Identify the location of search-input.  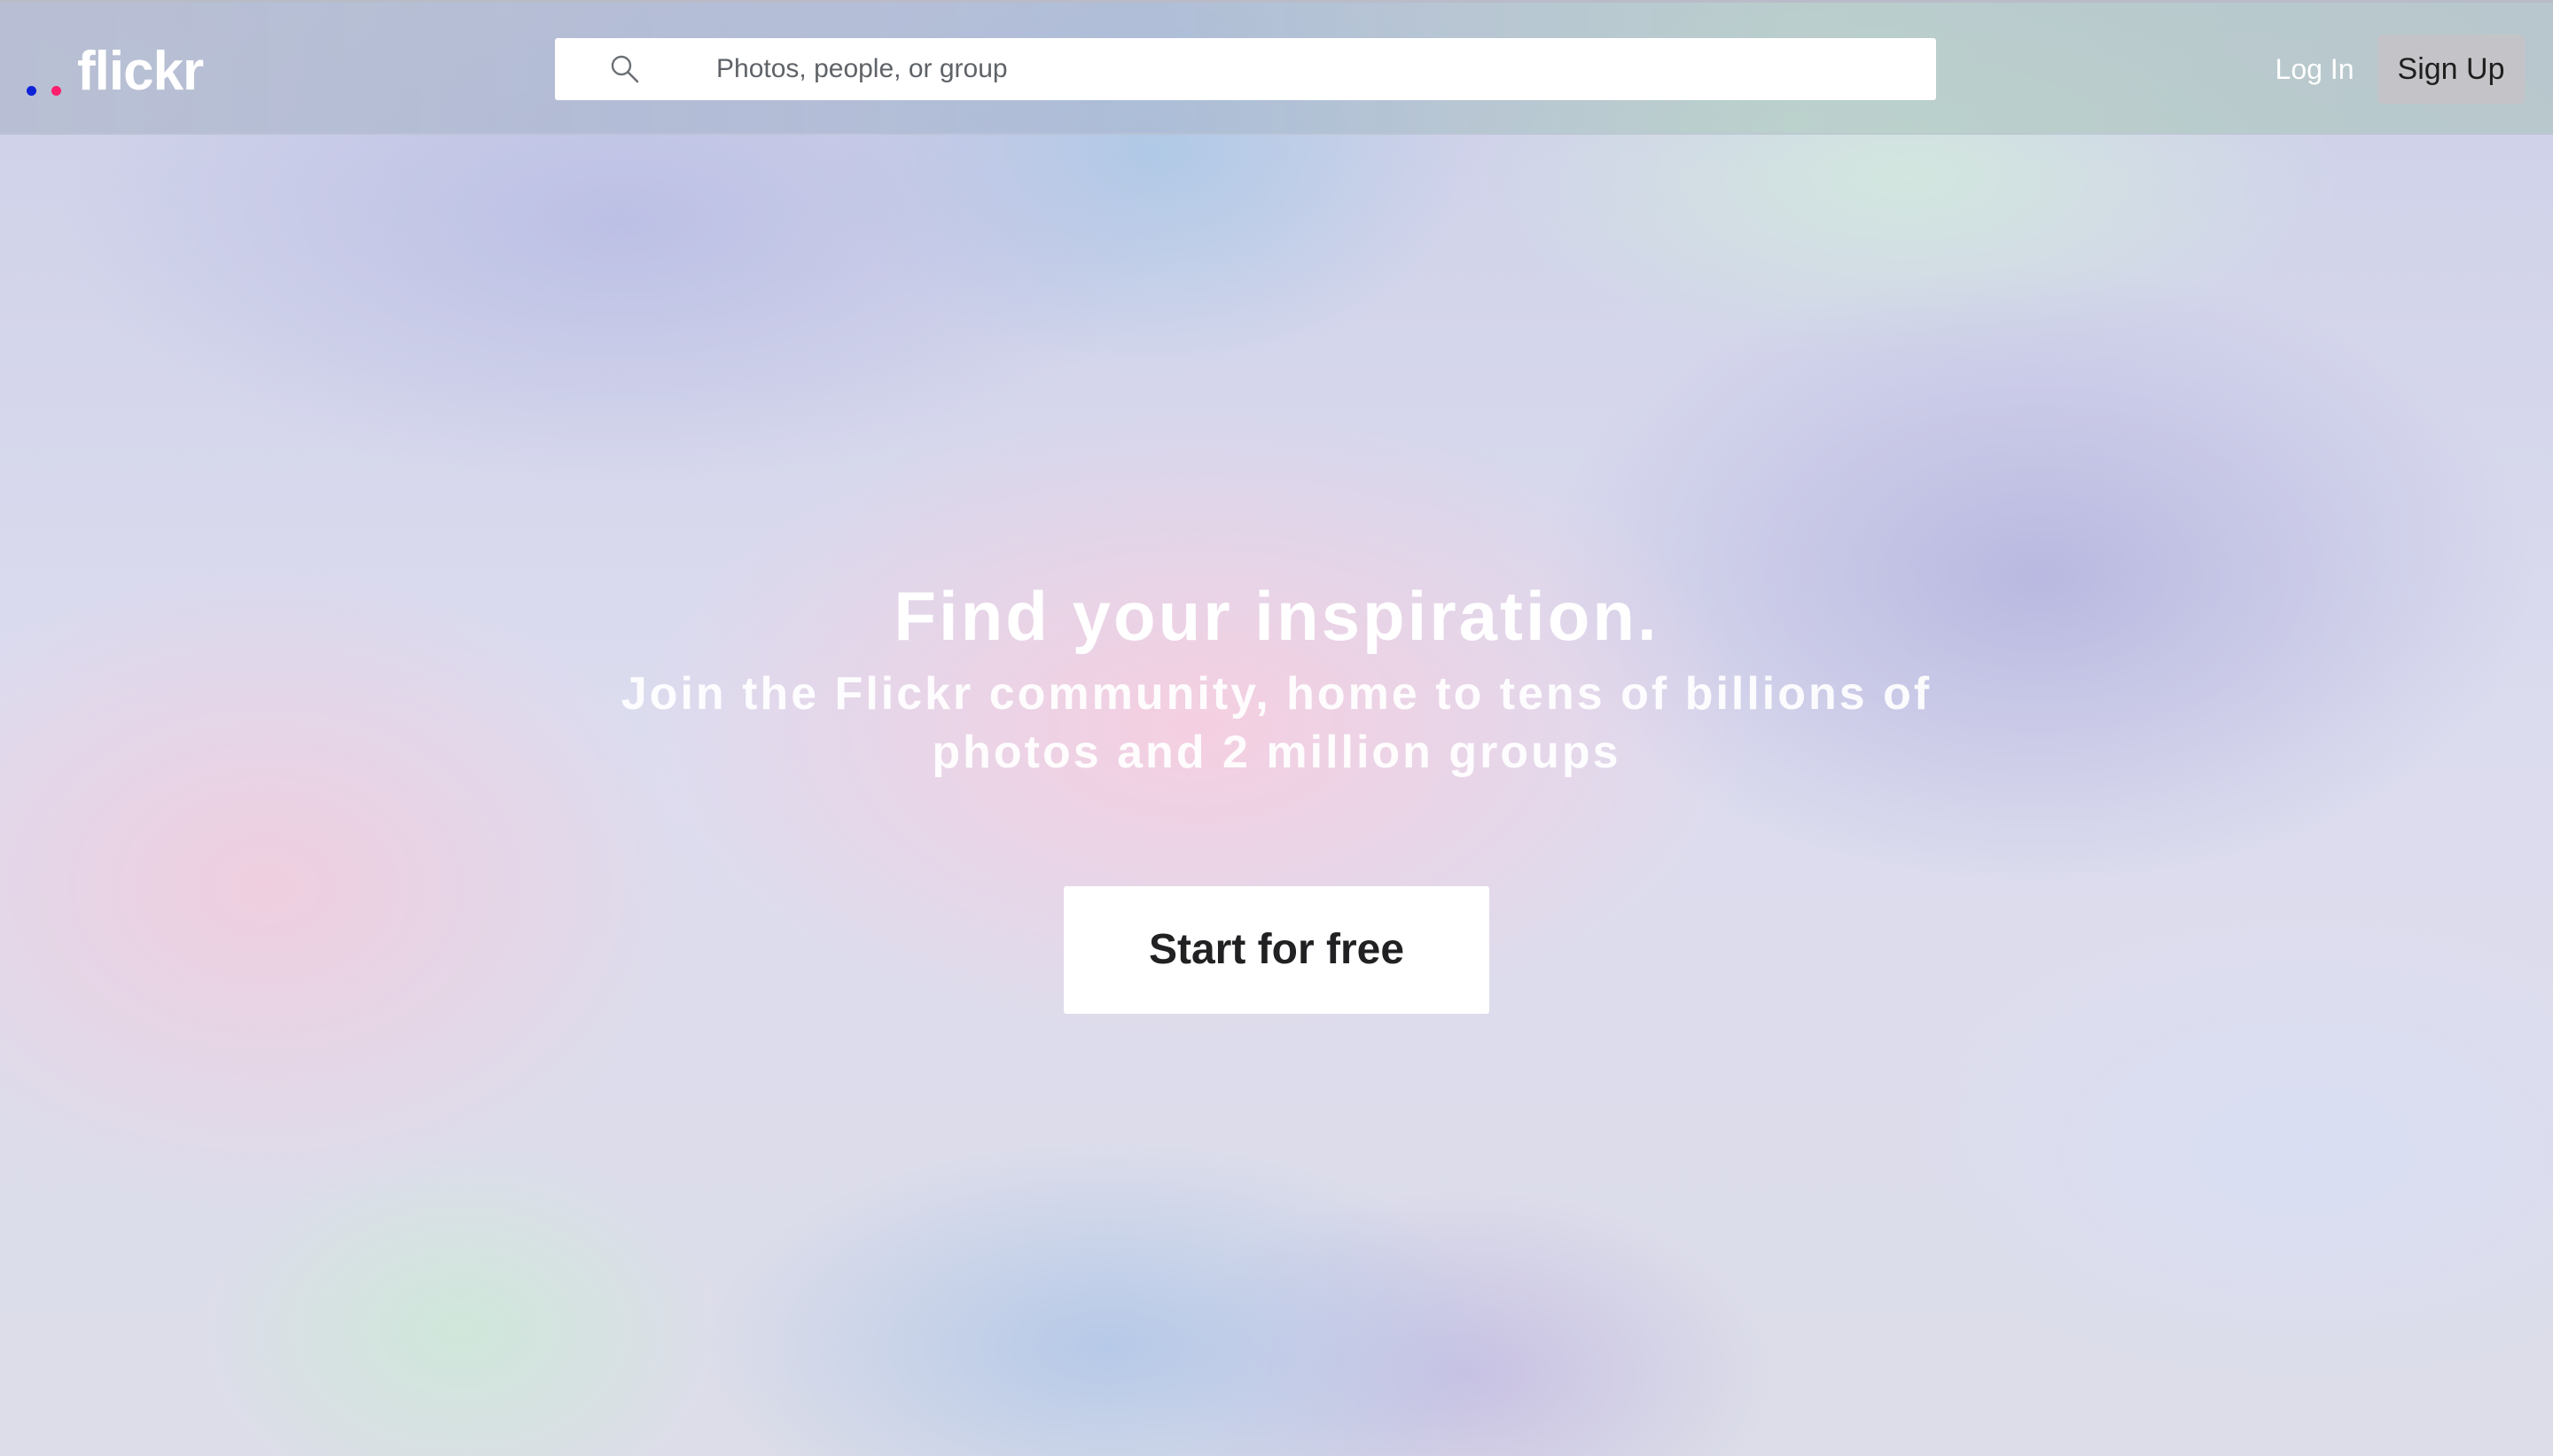
(1310, 69).